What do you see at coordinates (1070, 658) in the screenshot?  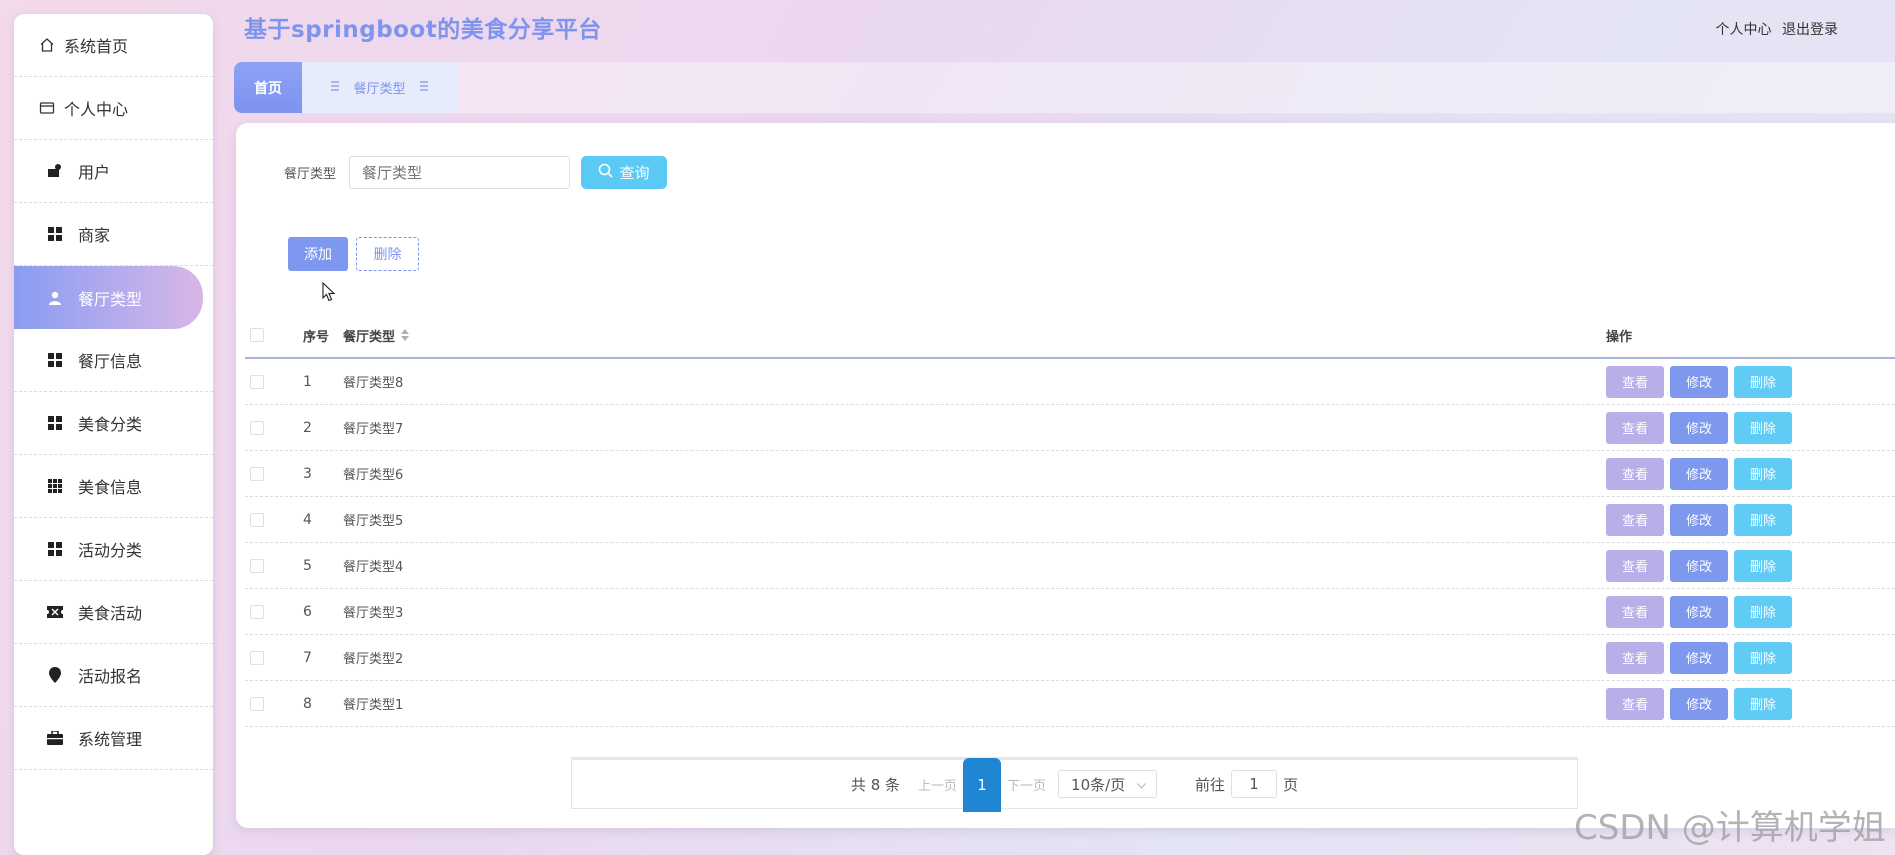 I see `table-row: 7 餐厅类型2 查看 修改 删除` at bounding box center [1070, 658].